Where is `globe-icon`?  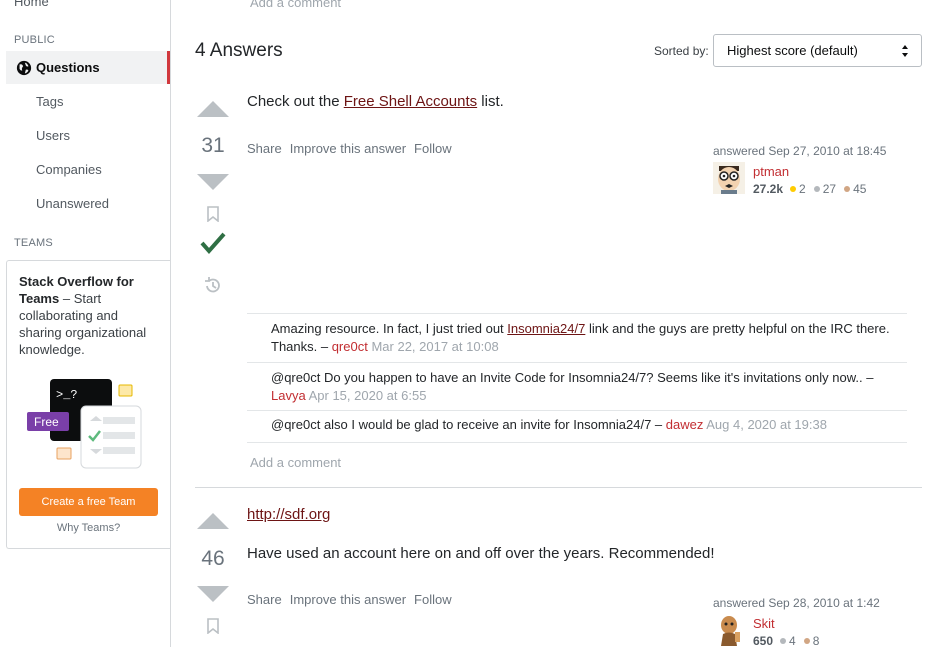
globe-icon is located at coordinates (24, 67).